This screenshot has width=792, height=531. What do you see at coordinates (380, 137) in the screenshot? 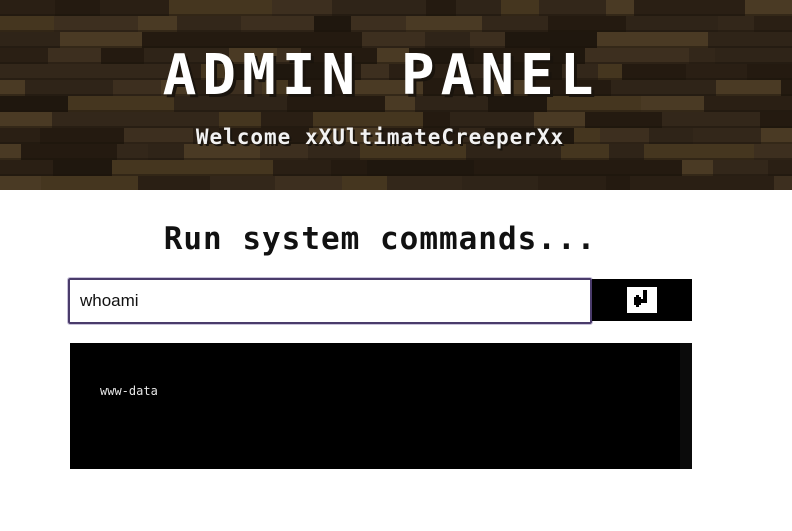
I see `welcome-message: Welcome xXUltimateCreeperXx` at bounding box center [380, 137].